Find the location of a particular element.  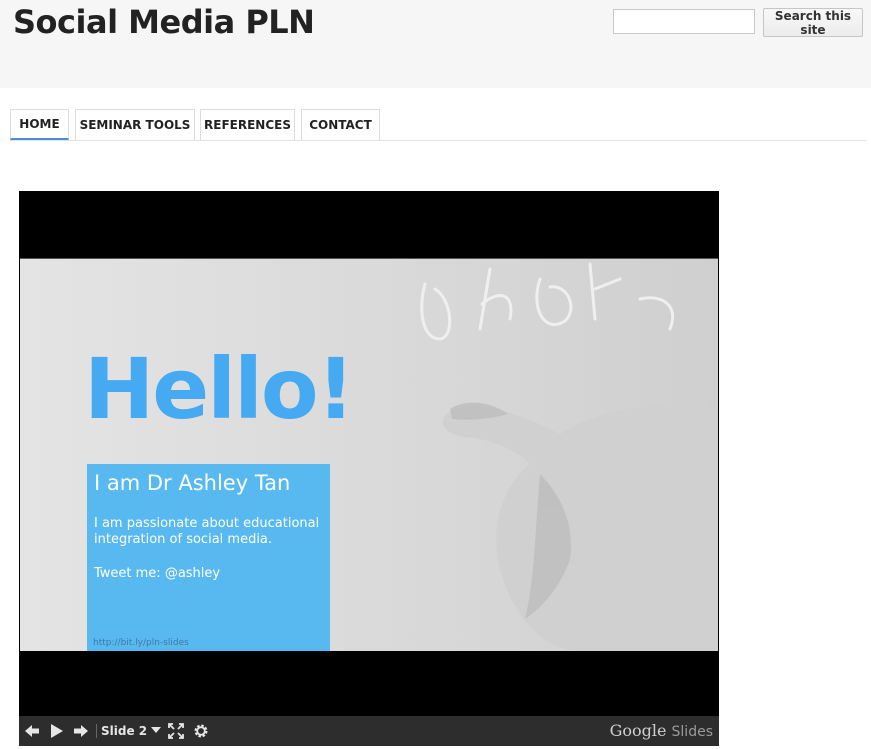

play-icon is located at coordinates (57, 733).